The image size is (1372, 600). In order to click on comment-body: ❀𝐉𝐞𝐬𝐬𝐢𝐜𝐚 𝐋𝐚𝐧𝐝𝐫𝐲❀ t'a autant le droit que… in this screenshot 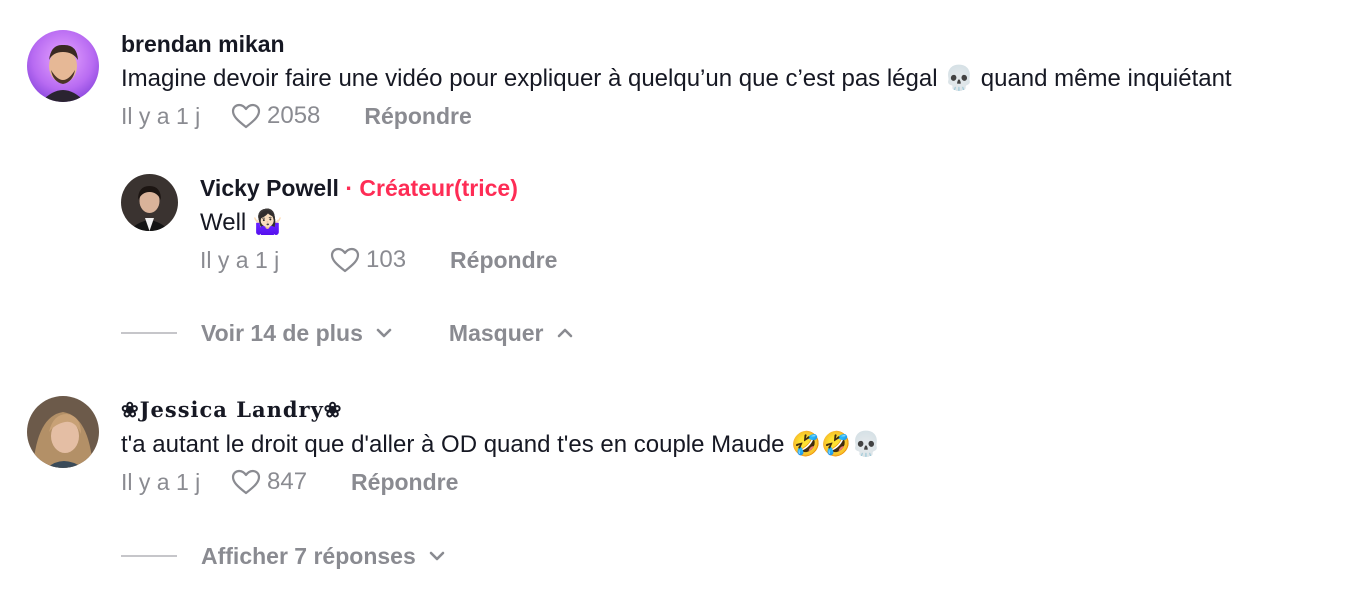, I will do `click(501, 448)`.